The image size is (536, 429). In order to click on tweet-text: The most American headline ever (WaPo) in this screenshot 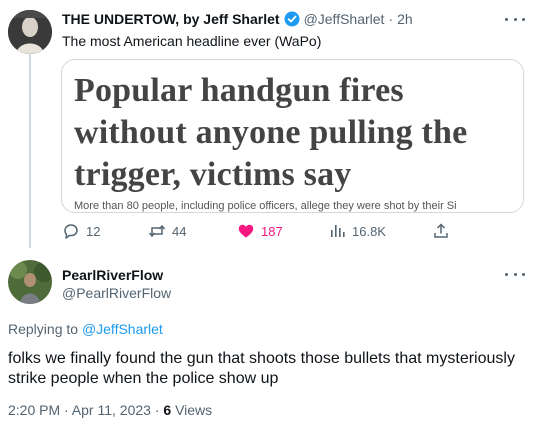, I will do `click(192, 41)`.